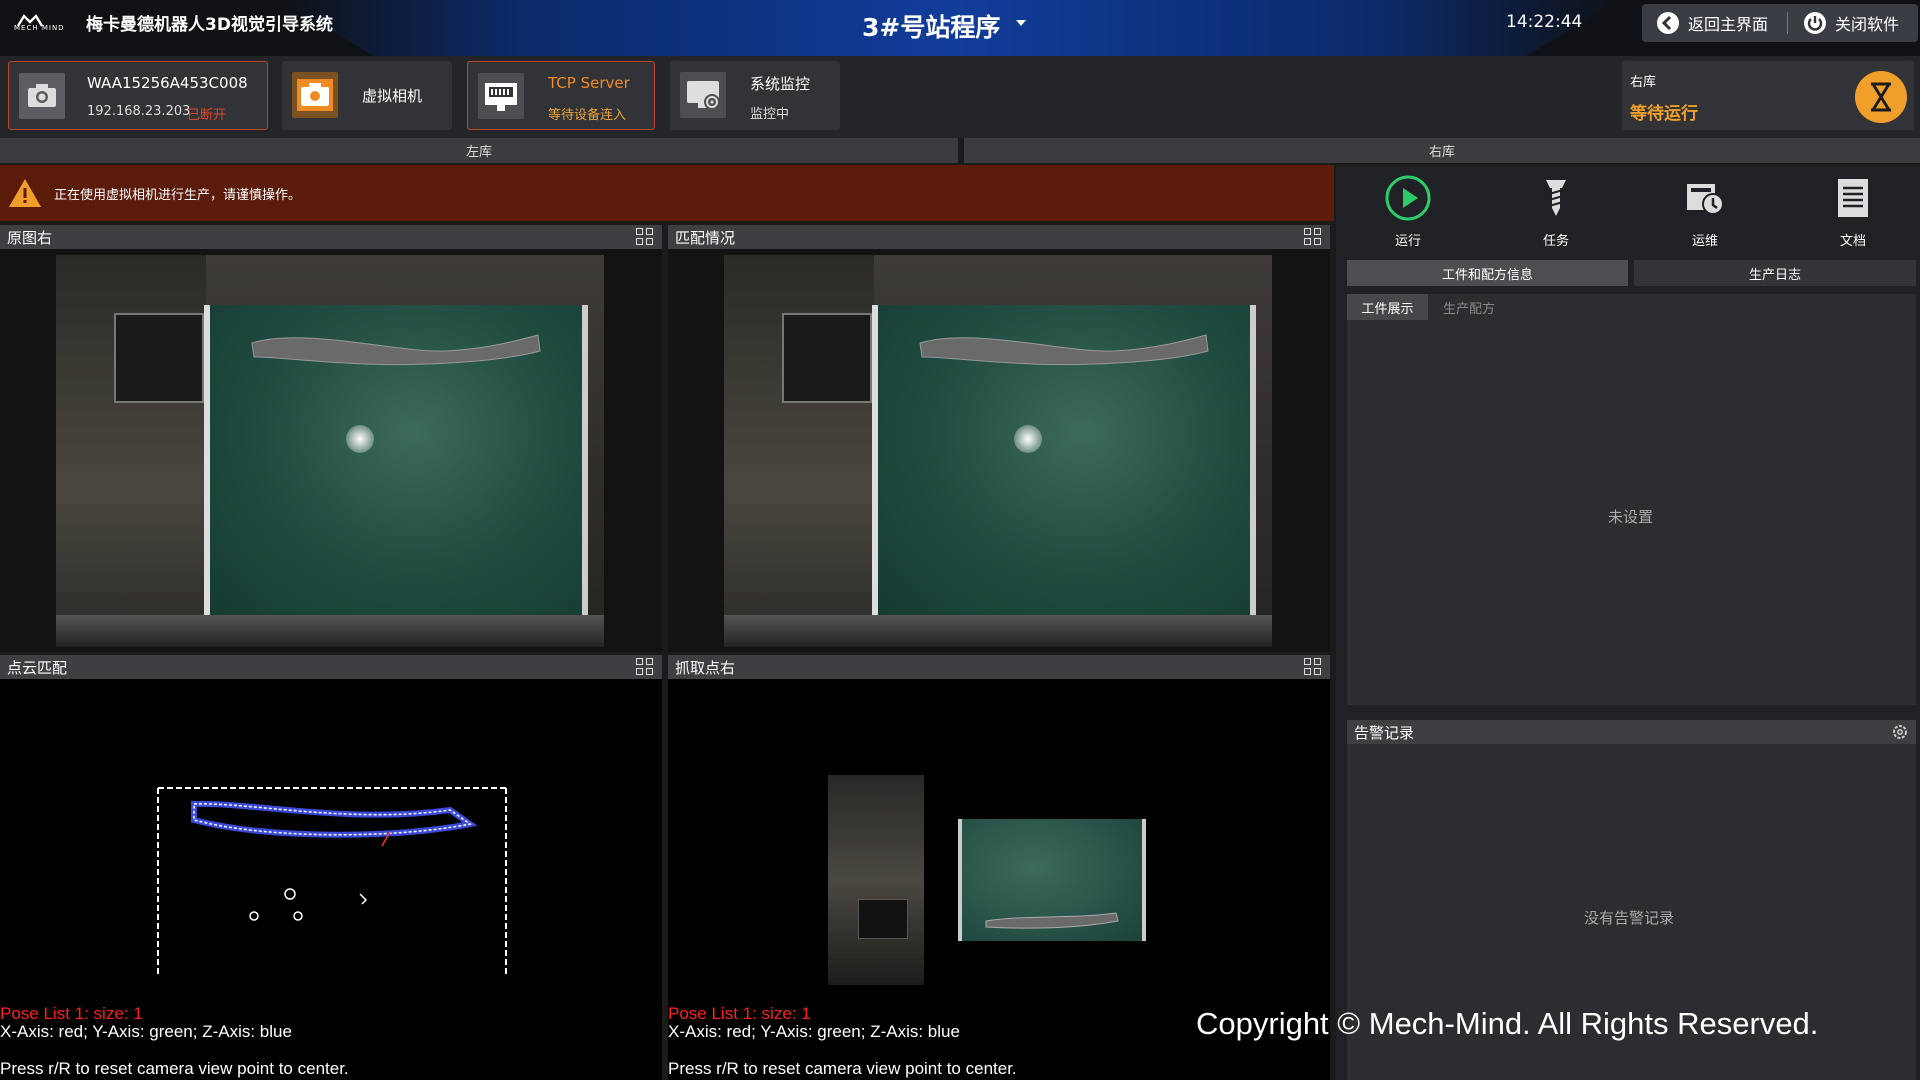  I want to click on warning-icon, so click(25, 193).